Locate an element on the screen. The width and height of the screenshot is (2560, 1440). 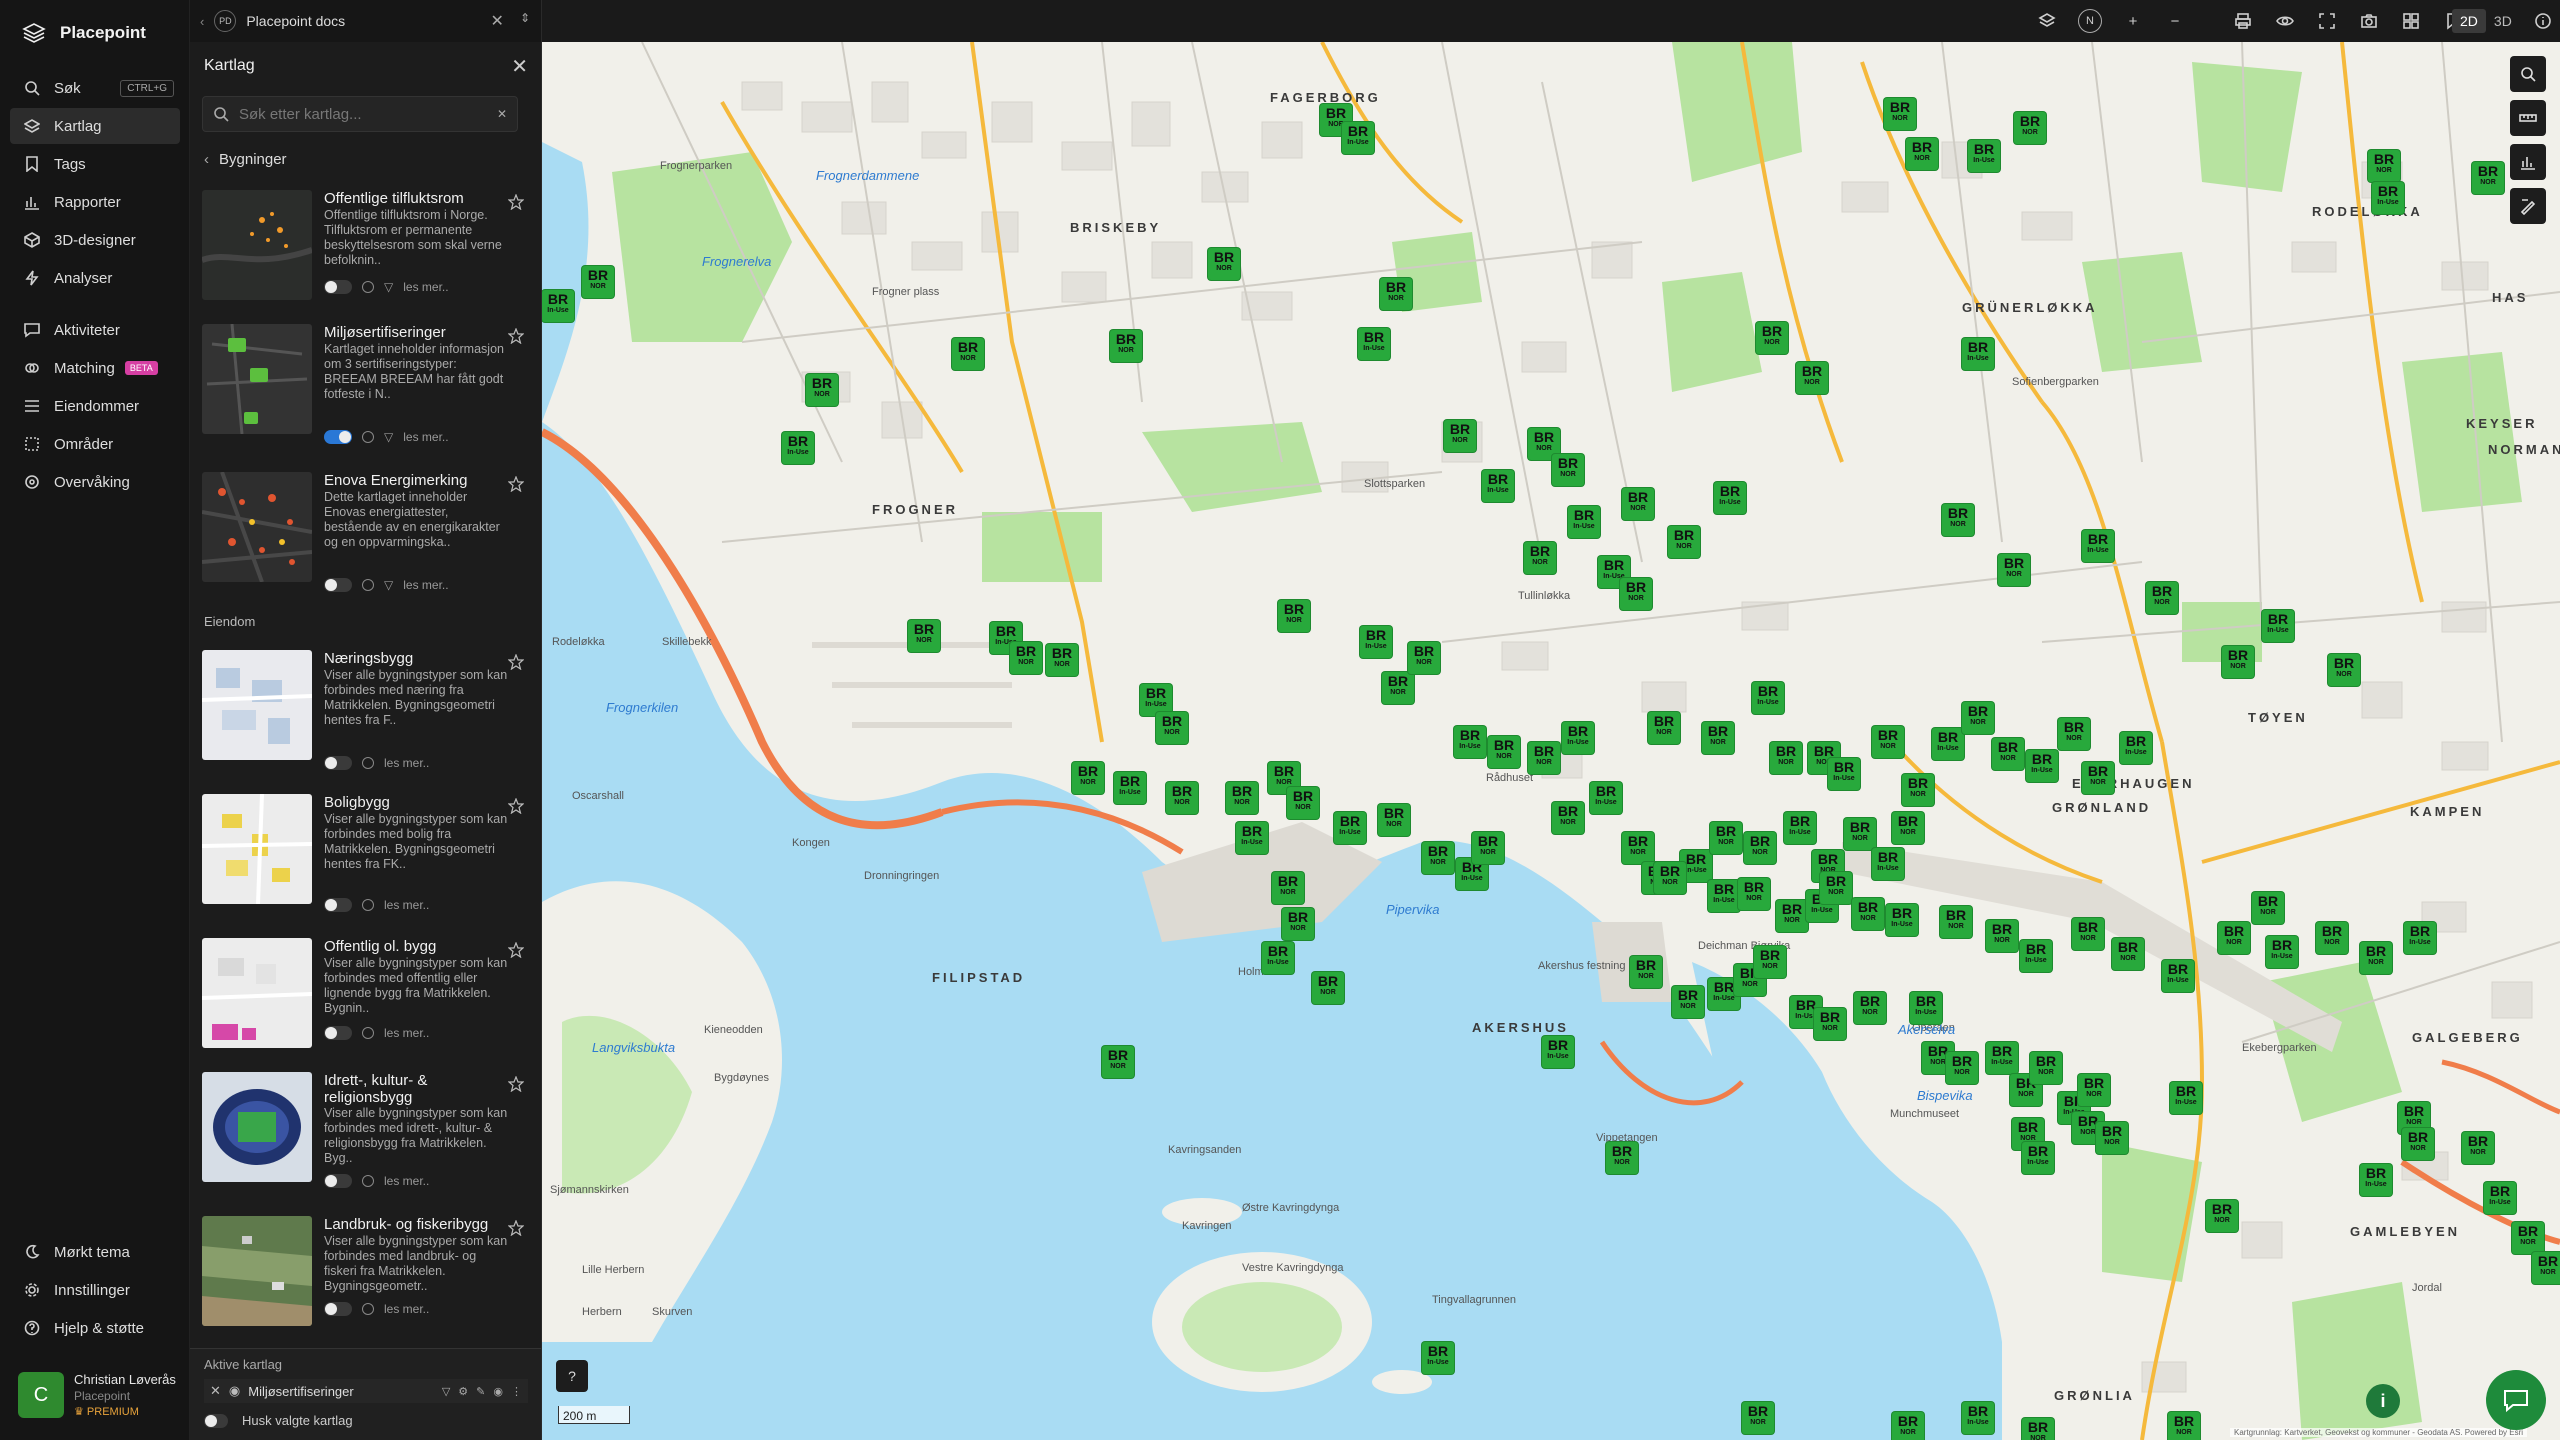
nav-item-mørkt-tema: Mørkt tema is located at coordinates (95, 1252).